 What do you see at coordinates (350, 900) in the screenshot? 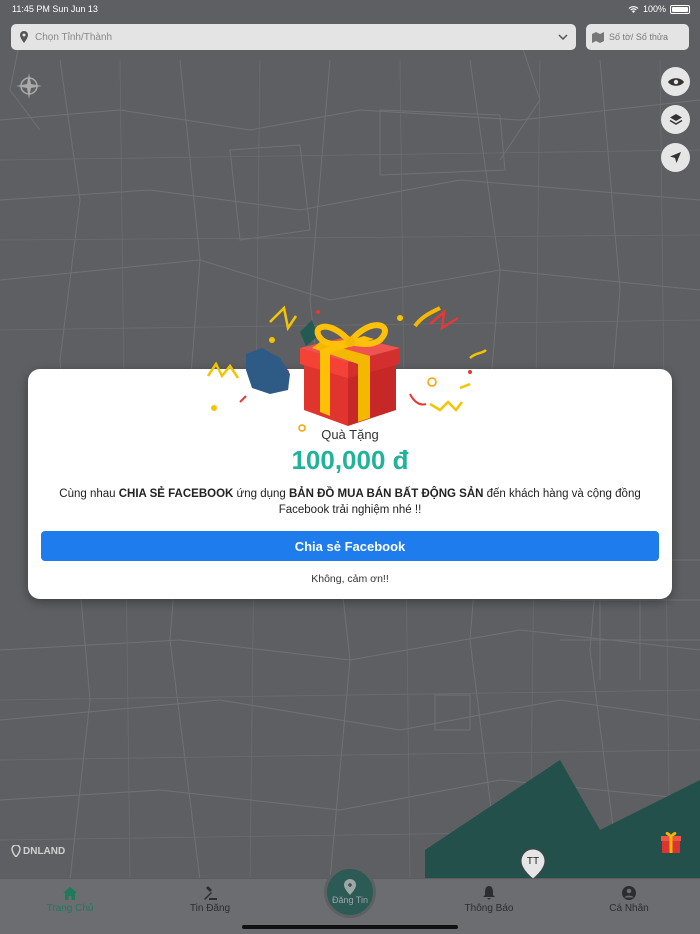
I see `post-listing-label: Đăng Tin` at bounding box center [350, 900].